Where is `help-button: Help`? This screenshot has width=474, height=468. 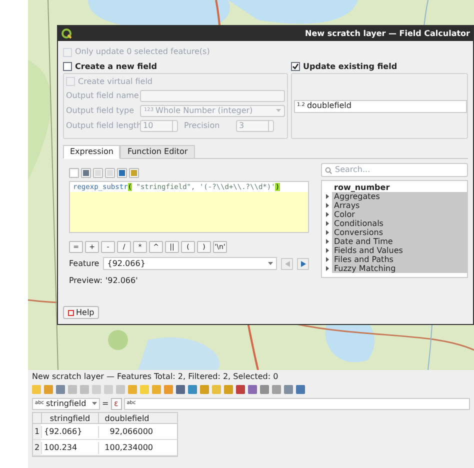
help-button: Help is located at coordinates (81, 312).